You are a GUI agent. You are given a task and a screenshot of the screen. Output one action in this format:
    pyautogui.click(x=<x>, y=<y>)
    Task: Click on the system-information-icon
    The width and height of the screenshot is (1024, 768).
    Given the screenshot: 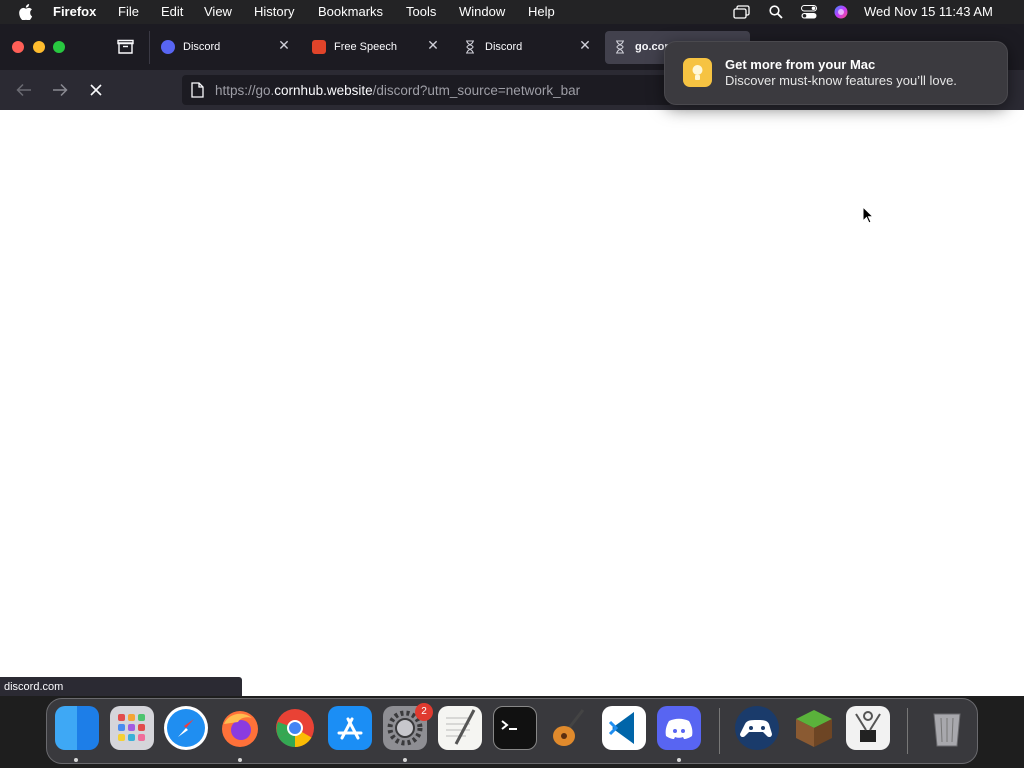 What is the action you would take?
    pyautogui.click(x=868, y=728)
    